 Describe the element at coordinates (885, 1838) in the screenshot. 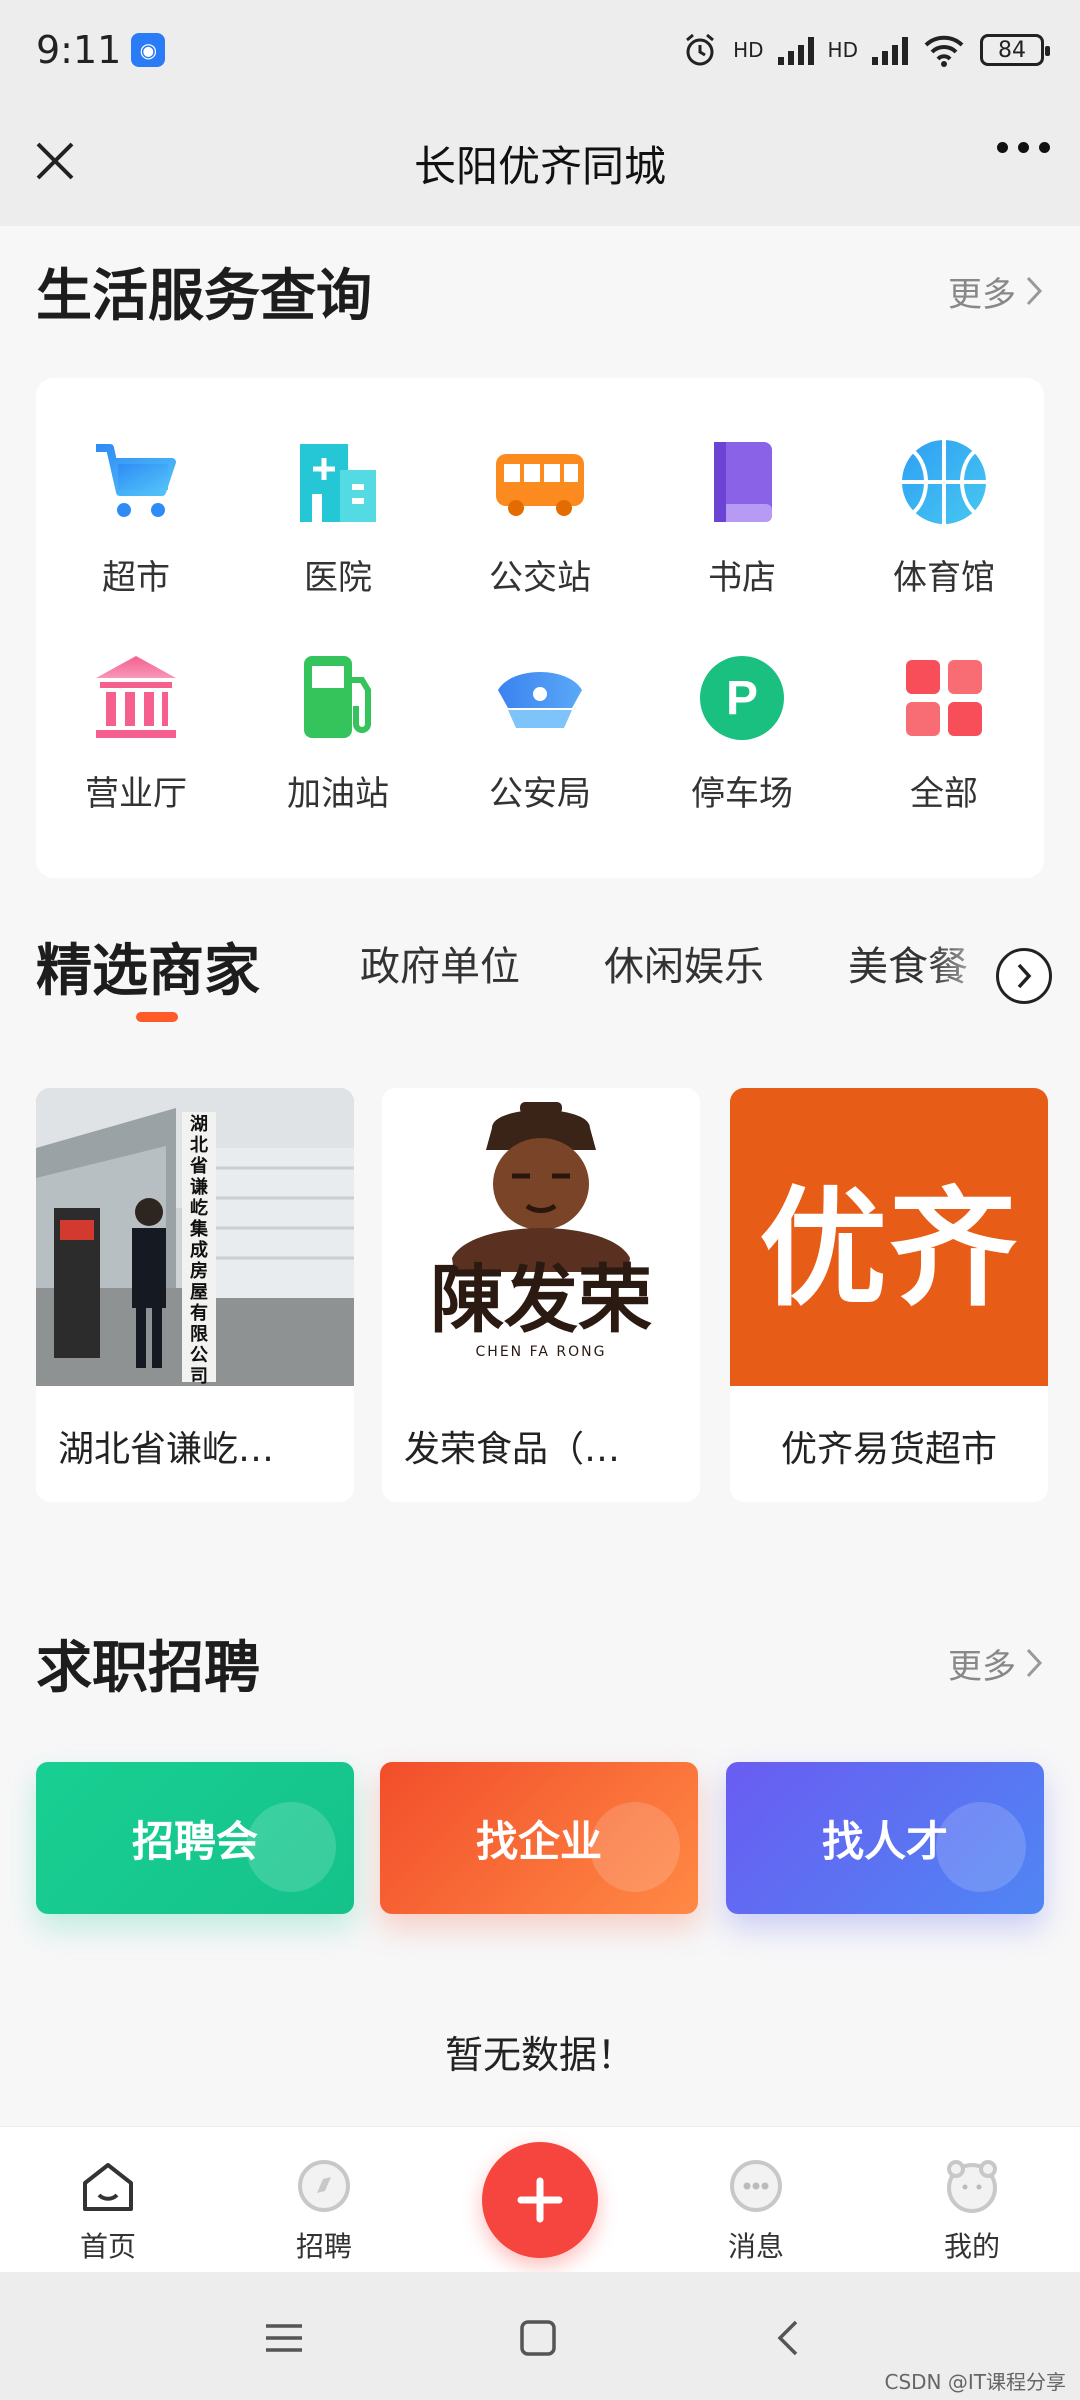

I see `find-talent-button: 找人才` at that location.